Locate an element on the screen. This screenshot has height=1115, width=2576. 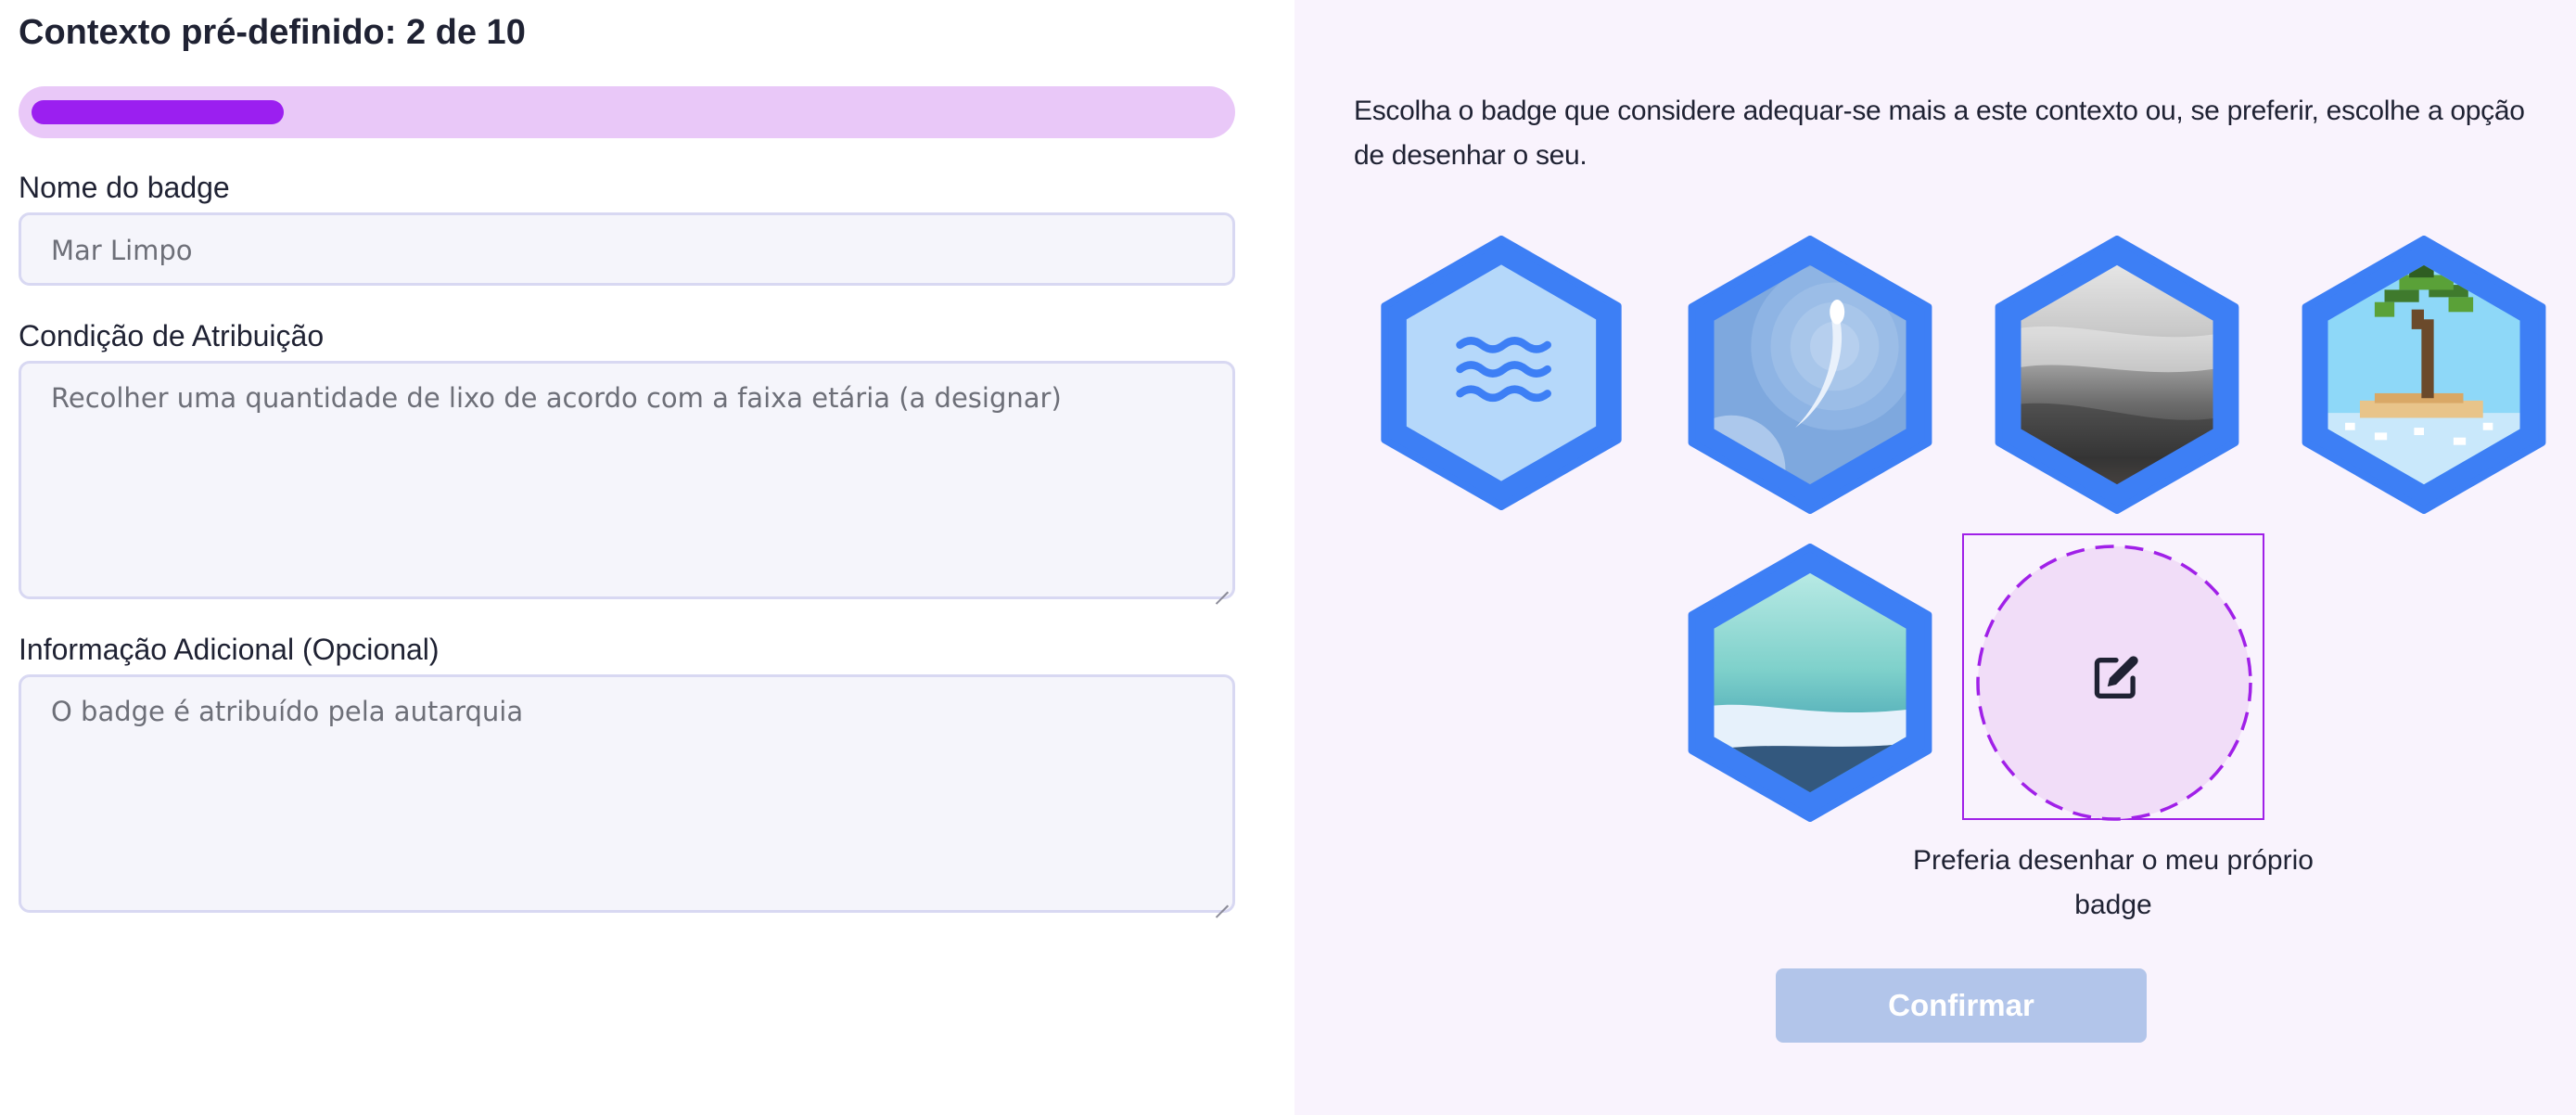
additional-info-label: Informação Adicional (Opcional) is located at coordinates (229, 649).